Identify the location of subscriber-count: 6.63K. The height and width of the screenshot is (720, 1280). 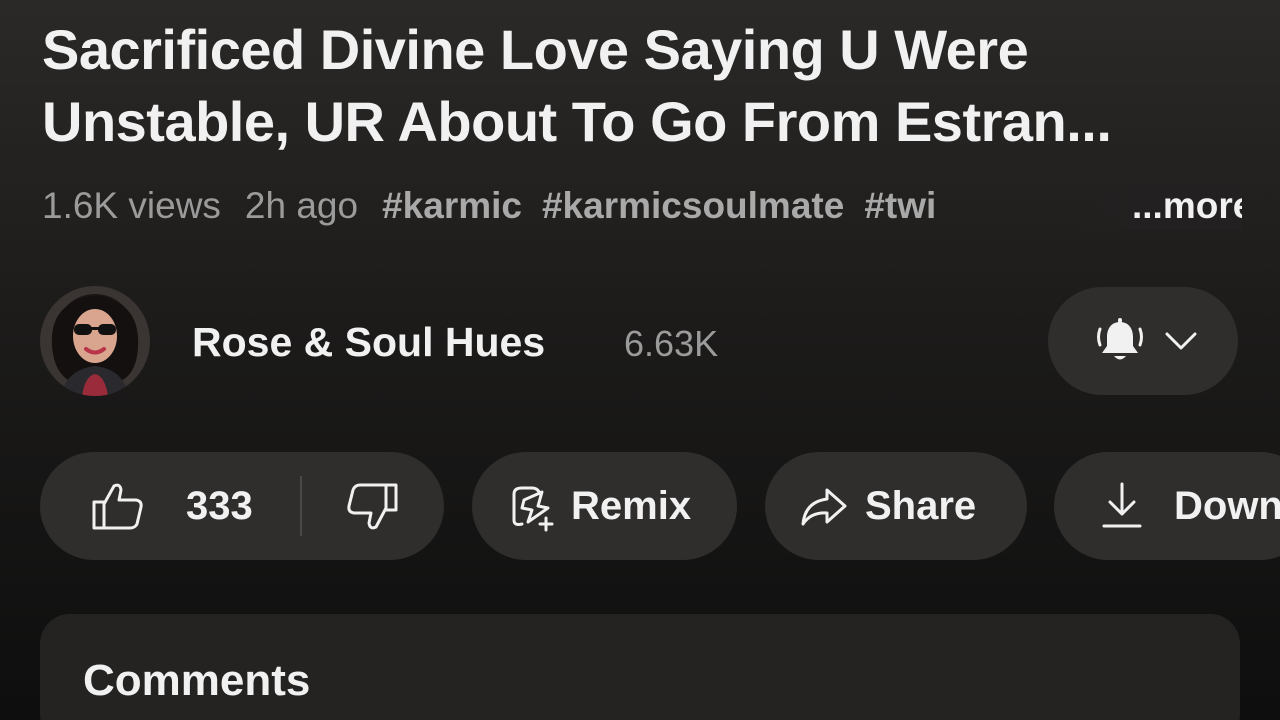
(671, 343).